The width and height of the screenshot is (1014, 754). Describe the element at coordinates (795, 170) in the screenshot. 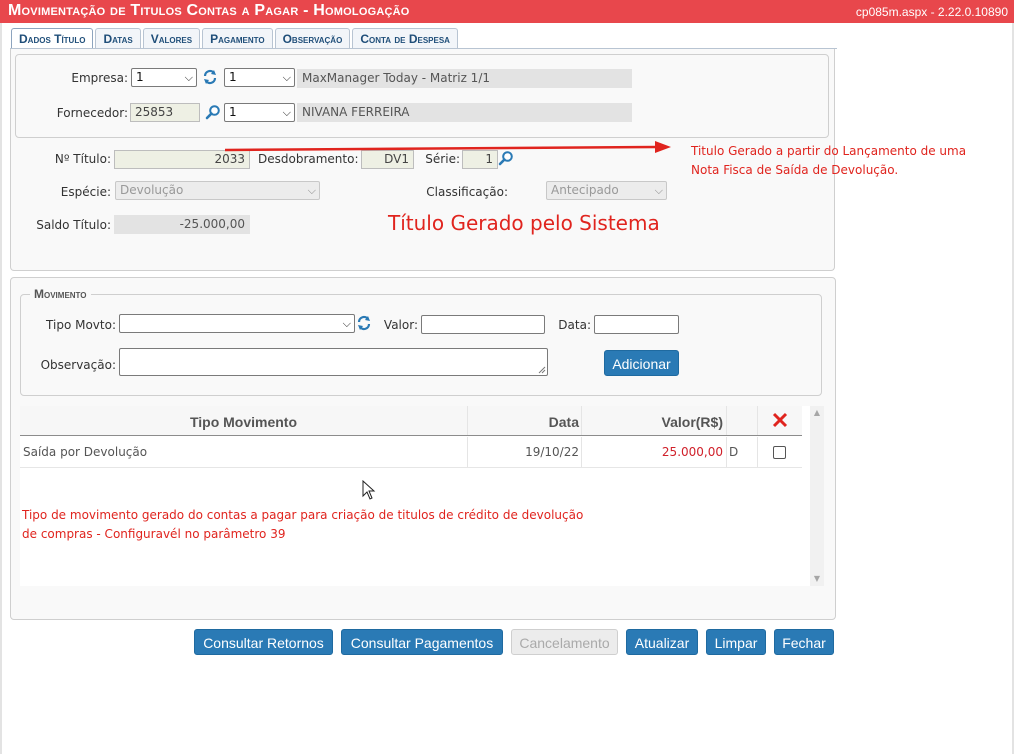

I see `annotation-arrow-note-line-2: Nota Fisca de Saída de Devolução.` at that location.